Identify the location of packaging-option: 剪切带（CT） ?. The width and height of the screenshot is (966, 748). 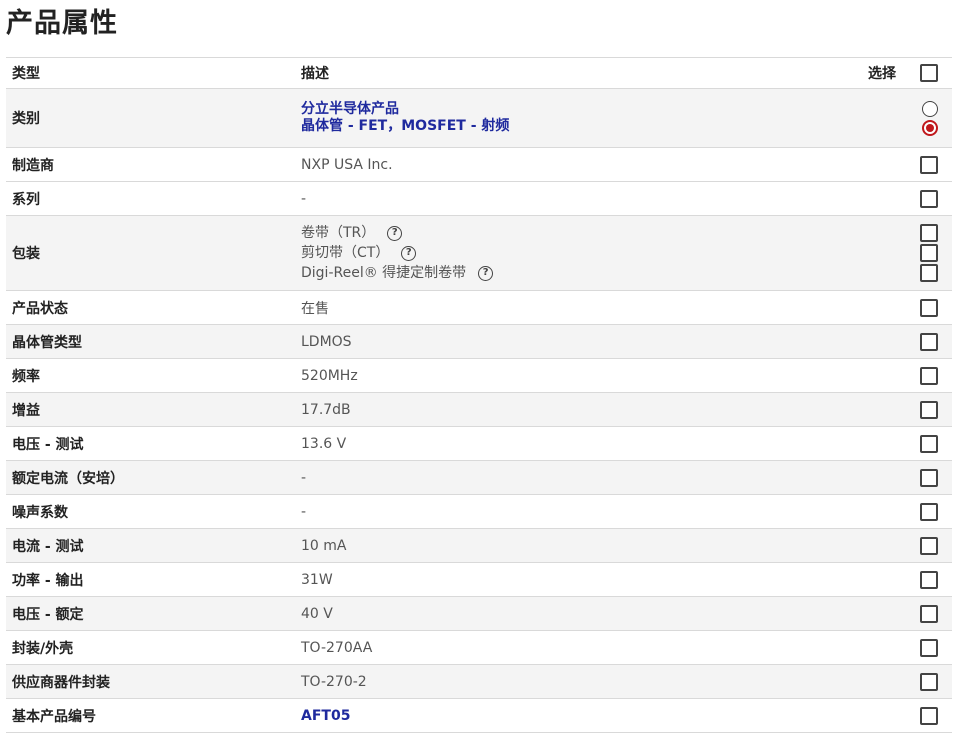
(572, 253).